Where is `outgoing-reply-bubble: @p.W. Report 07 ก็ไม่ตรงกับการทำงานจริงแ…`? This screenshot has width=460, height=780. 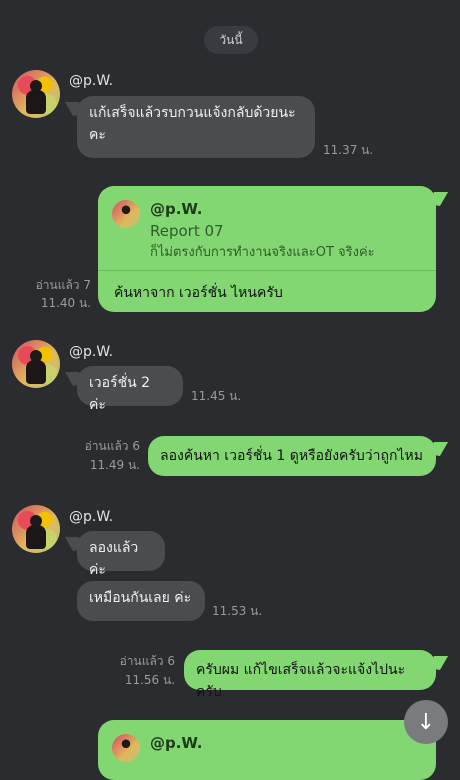 outgoing-reply-bubble: @p.W. Report 07 ก็ไม่ตรงกับการทำงานจริงแ… is located at coordinates (267, 249).